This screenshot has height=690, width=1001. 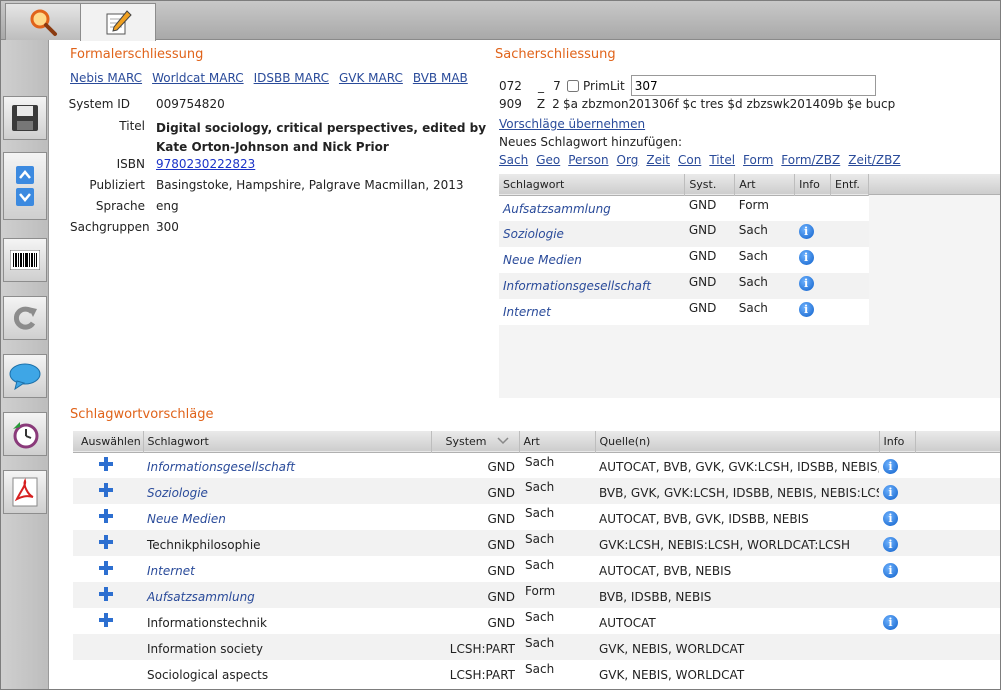 What do you see at coordinates (588, 160) in the screenshot?
I see `add-person-link: Person` at bounding box center [588, 160].